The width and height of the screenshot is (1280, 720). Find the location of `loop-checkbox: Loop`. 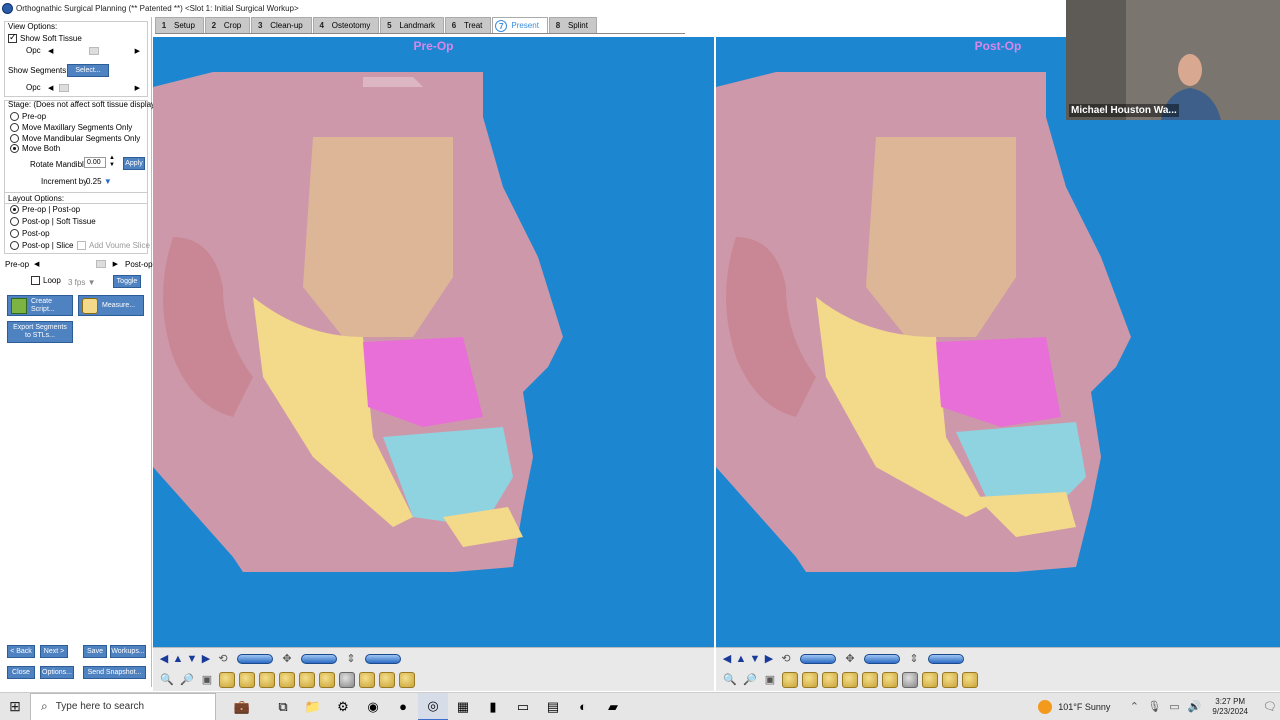

loop-checkbox: Loop is located at coordinates (46, 281).